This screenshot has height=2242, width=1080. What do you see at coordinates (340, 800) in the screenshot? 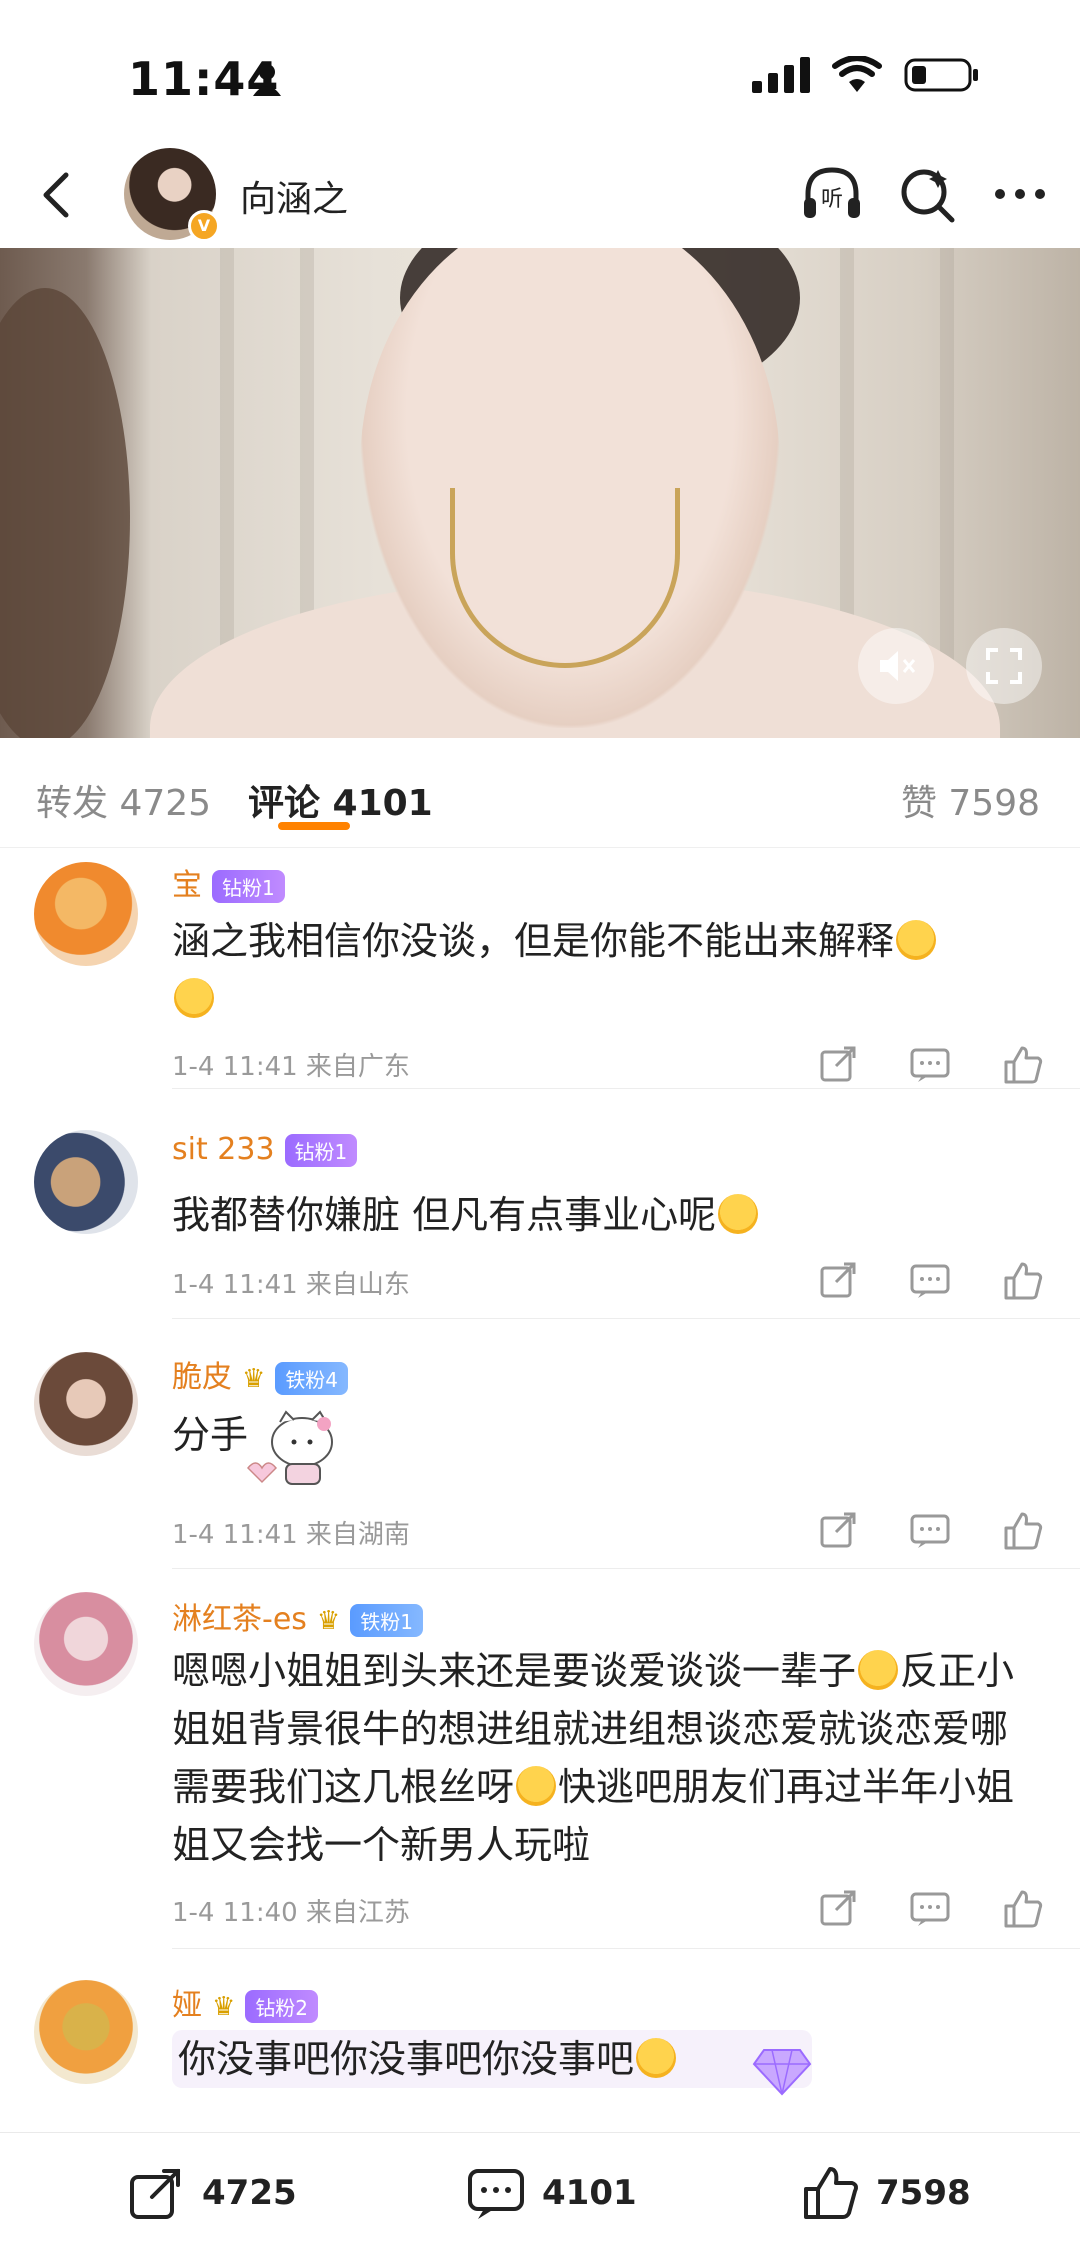
I see `tab-comment: 评论 4101` at bounding box center [340, 800].